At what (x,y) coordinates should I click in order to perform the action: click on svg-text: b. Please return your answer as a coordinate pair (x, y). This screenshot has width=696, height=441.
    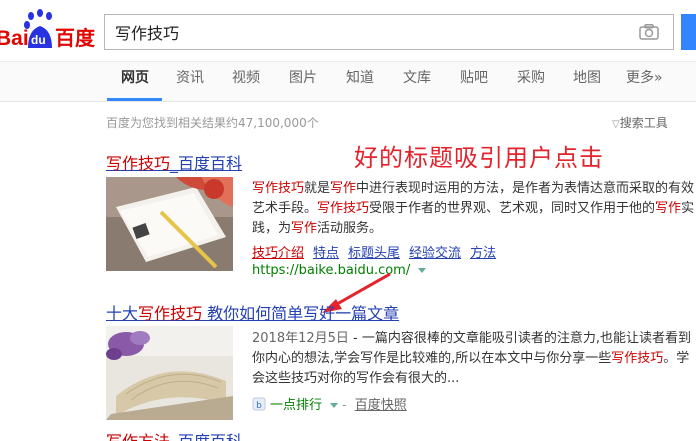
    Looking at the image, I should click on (259, 406).